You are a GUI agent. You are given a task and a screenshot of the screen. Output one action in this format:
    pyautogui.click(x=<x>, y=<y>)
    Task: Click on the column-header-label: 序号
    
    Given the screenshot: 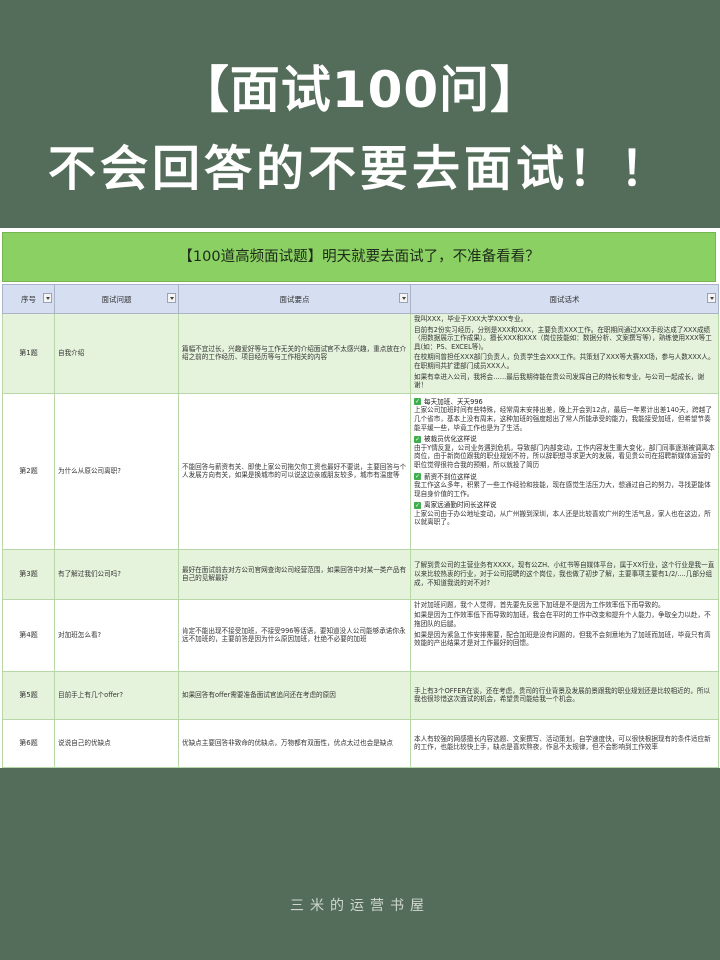 What is the action you would take?
    pyautogui.click(x=28, y=299)
    